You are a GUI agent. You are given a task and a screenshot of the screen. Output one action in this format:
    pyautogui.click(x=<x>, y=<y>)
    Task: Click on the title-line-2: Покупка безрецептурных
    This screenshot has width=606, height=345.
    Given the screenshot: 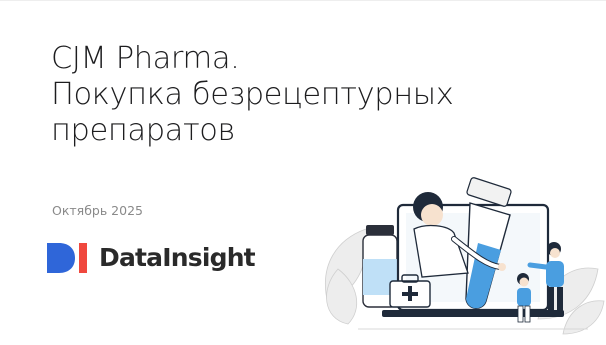 What is the action you would take?
    pyautogui.click(x=252, y=94)
    